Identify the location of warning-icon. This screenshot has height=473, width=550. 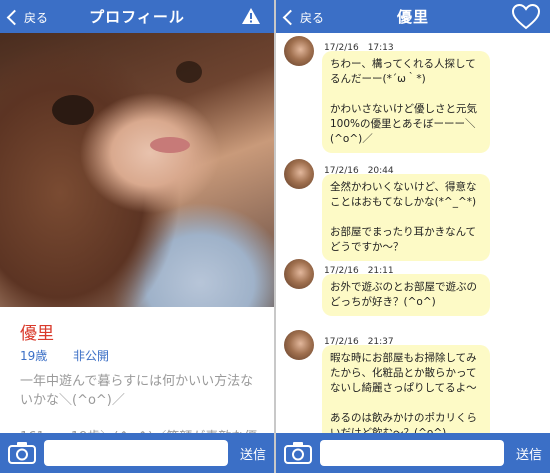
(251, 16).